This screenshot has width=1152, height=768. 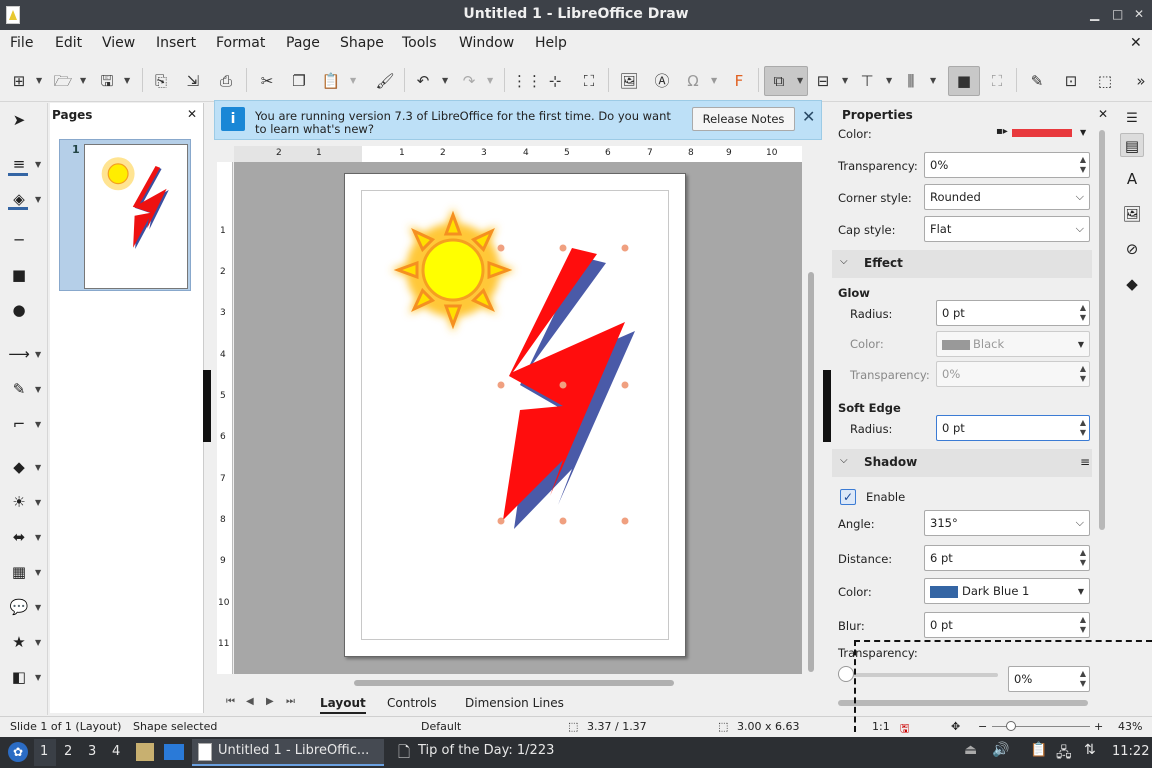 What do you see at coordinates (1037, 81) in the screenshot?
I see `points-icon: ✎` at bounding box center [1037, 81].